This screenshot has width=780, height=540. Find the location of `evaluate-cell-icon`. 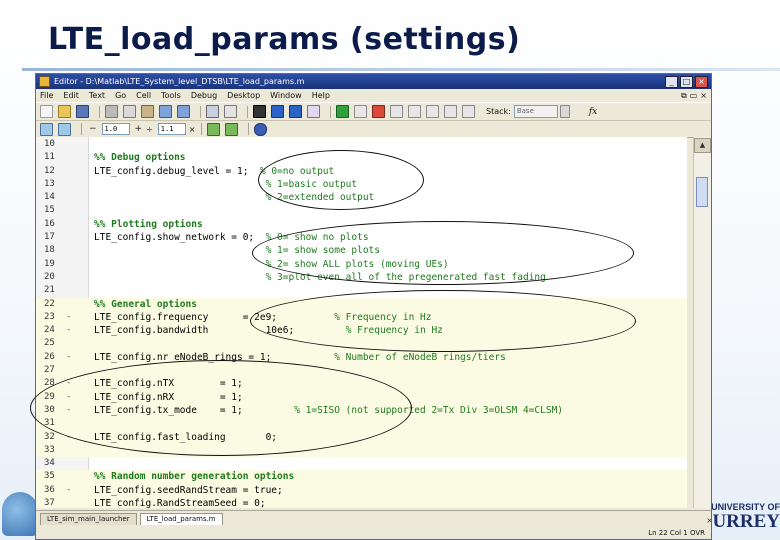

evaluate-cell-icon is located at coordinates (213, 129).